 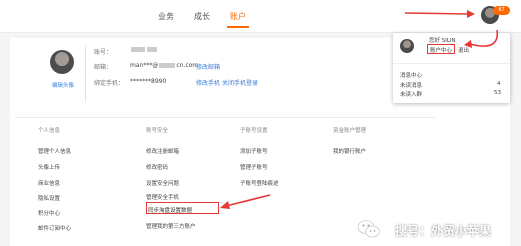 What do you see at coordinates (49, 183) in the screenshot?
I see `link-business-info: 商业信息` at bounding box center [49, 183].